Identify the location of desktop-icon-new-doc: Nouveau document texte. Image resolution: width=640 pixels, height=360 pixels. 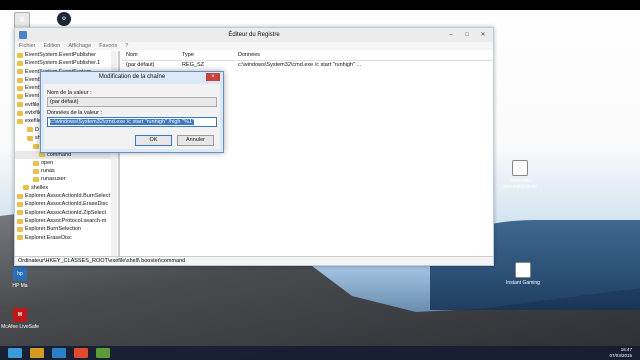
(520, 175).